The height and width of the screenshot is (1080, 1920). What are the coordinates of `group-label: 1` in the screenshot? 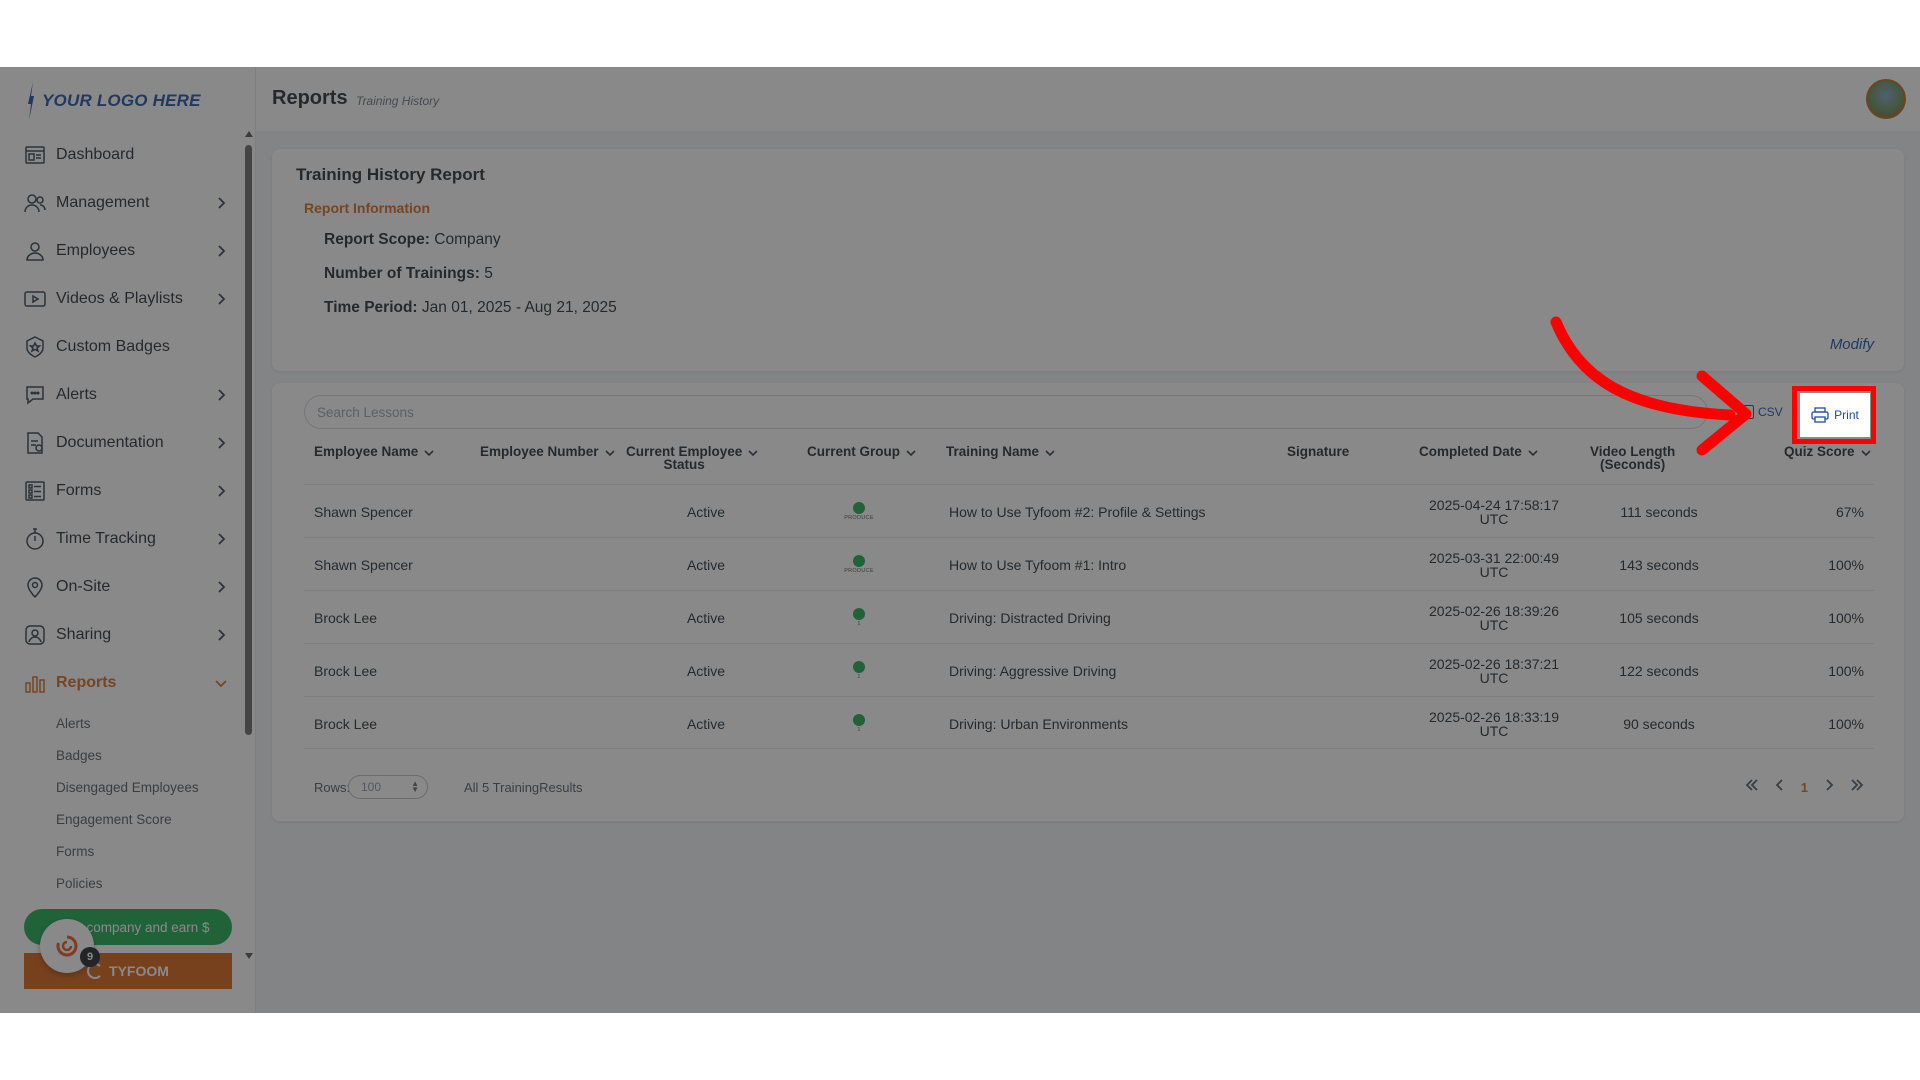 It's located at (859, 677).